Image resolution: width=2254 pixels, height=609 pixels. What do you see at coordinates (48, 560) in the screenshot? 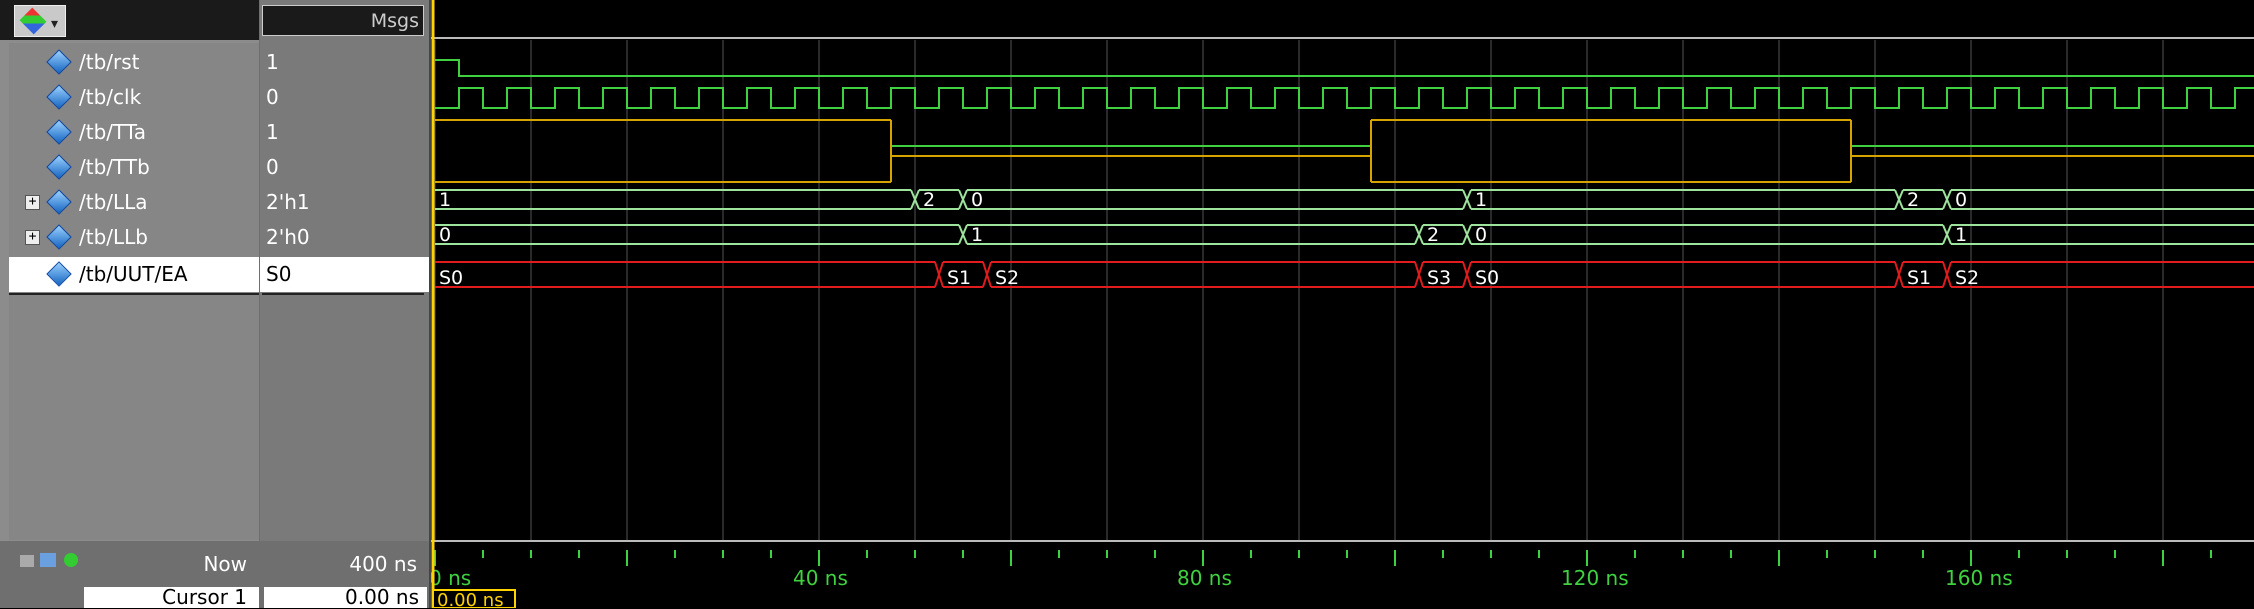
I see `monitor-icon` at bounding box center [48, 560].